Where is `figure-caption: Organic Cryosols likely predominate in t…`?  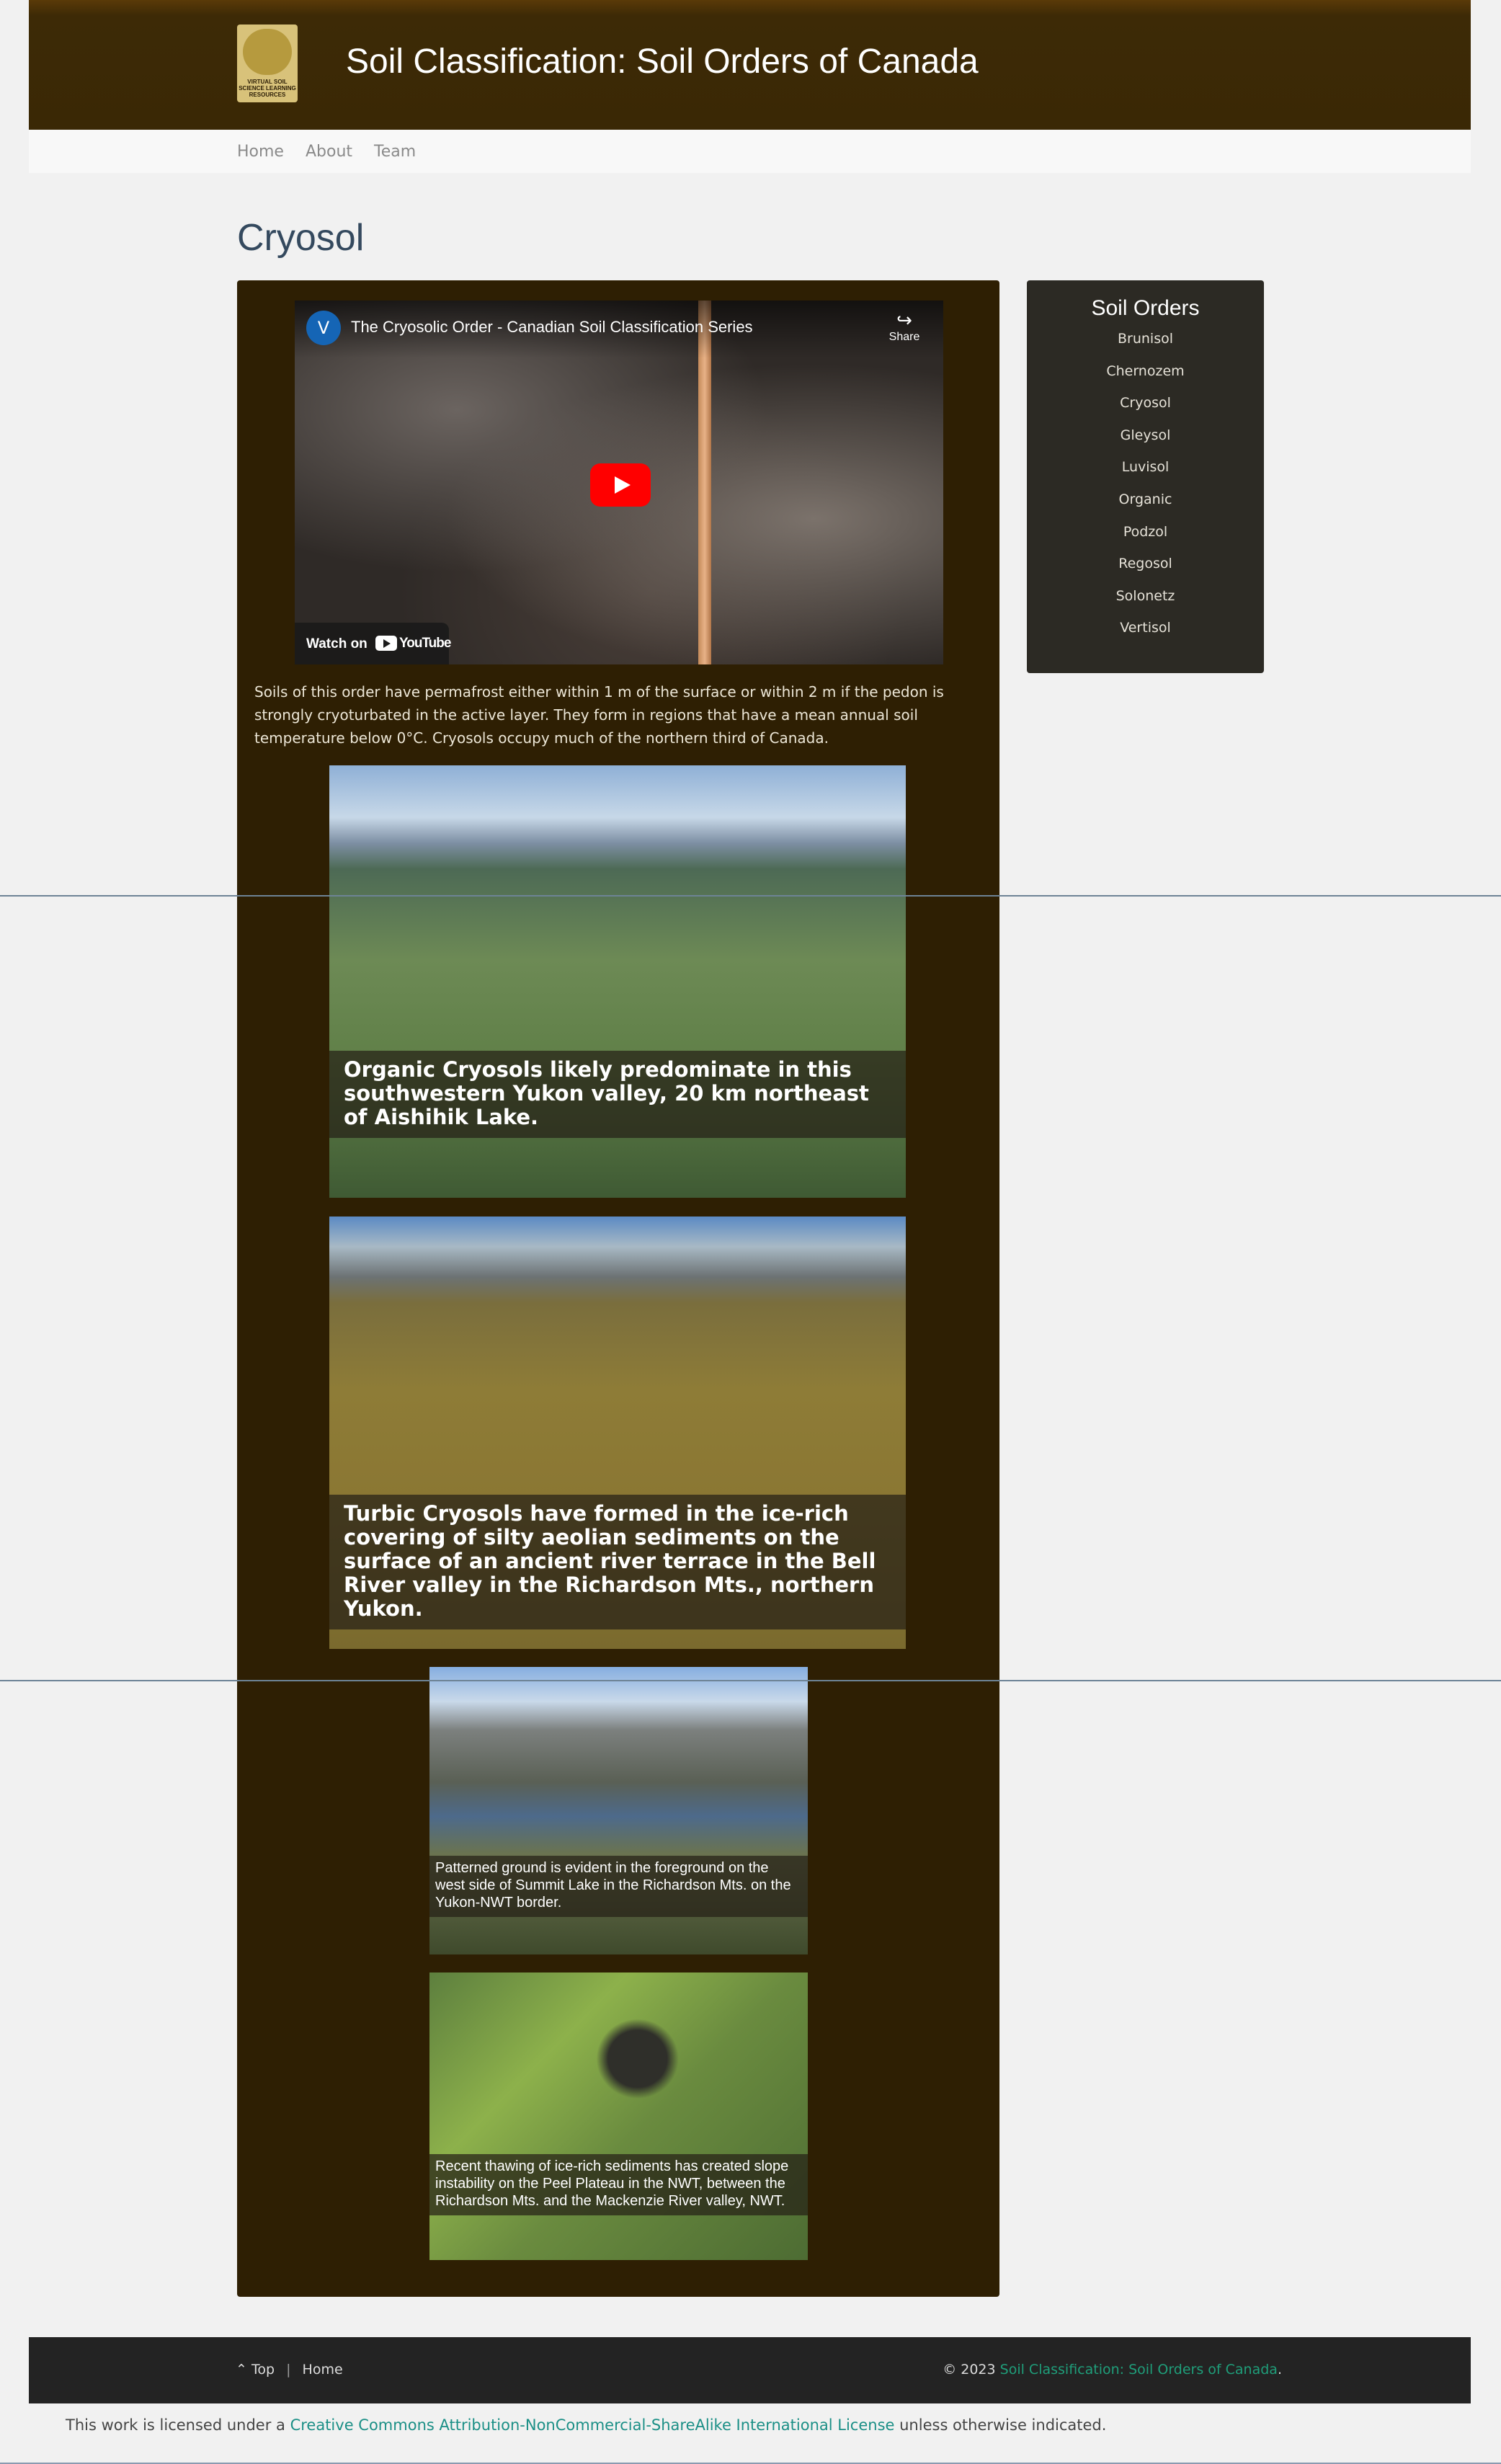
figure-caption: Organic Cryosols likely predominate in t… is located at coordinates (617, 1094).